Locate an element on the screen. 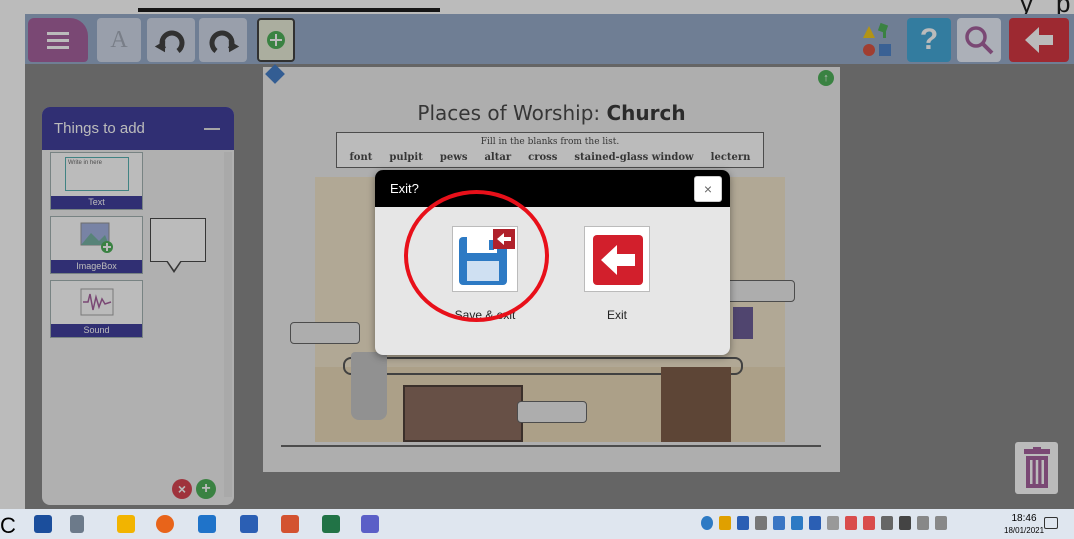 Image resolution: width=1074 pixels, height=539 pixels. worksheet-title: Places of Worship: Church is located at coordinates (551, 113).